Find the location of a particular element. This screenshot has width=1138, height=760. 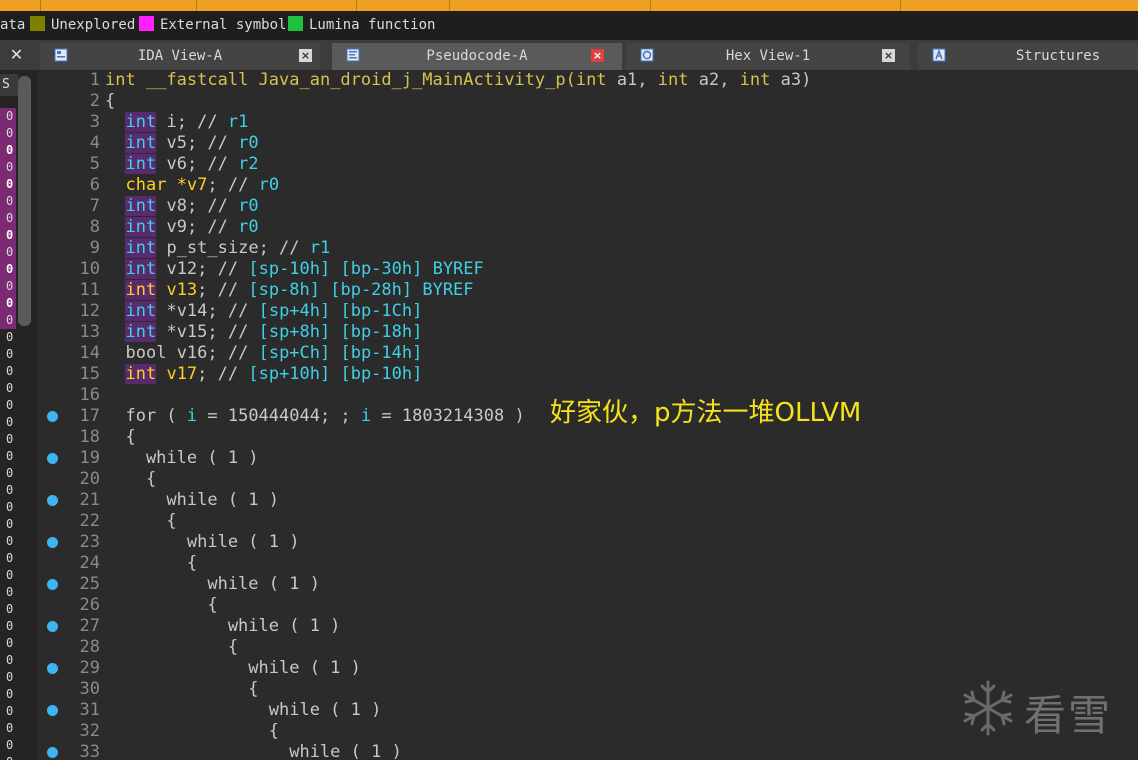

navigation-band is located at coordinates (569, 5).